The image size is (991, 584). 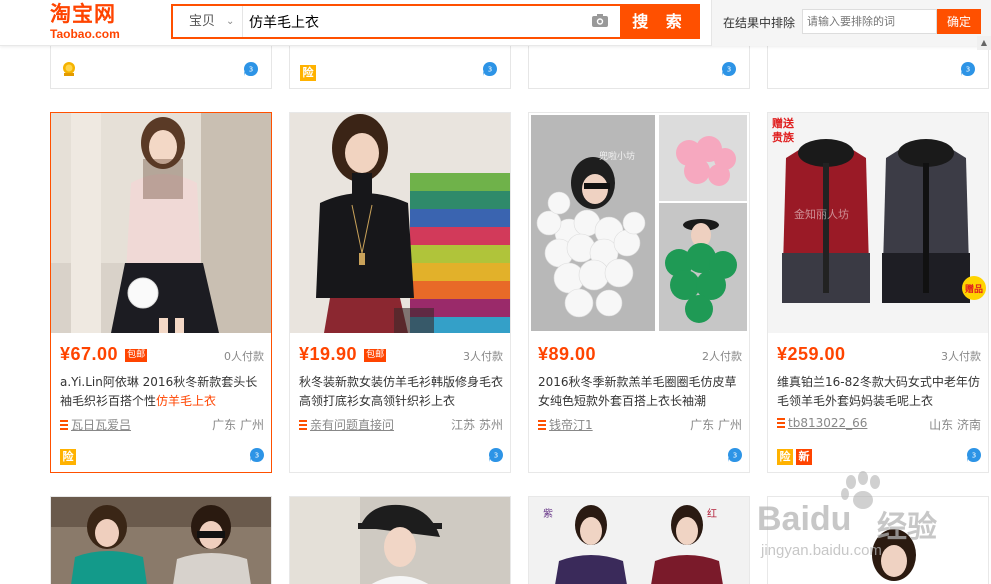 I want to click on search-input, so click(x=414, y=21).